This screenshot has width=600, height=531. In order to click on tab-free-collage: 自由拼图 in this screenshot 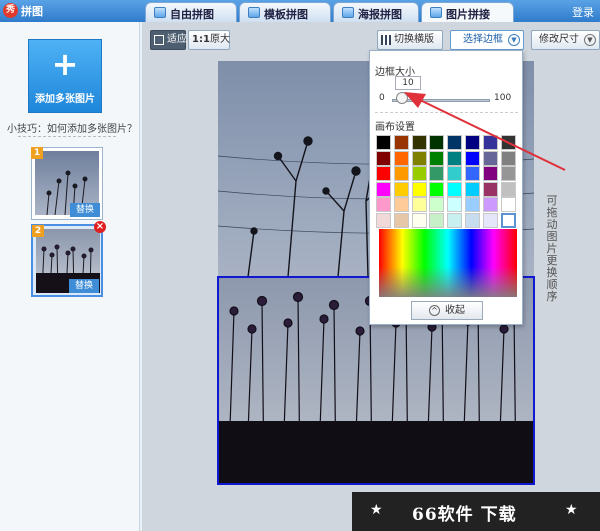, I will do `click(191, 12)`.